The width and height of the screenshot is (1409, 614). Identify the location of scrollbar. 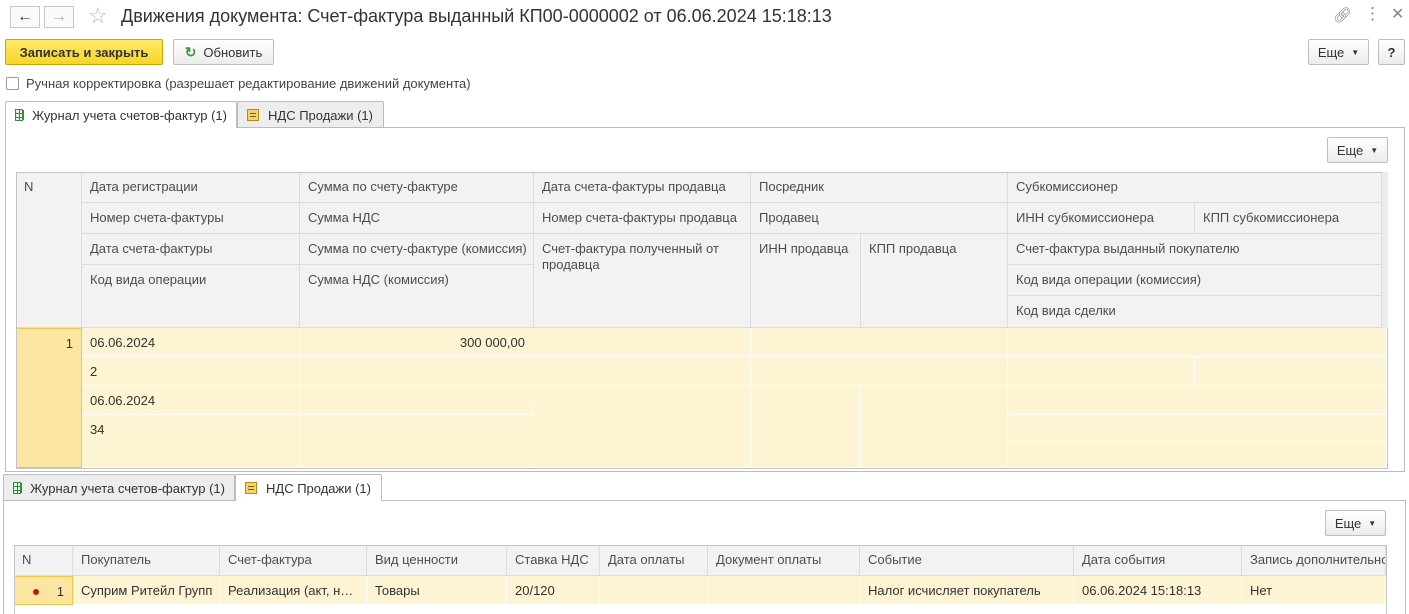
(1385, 250).